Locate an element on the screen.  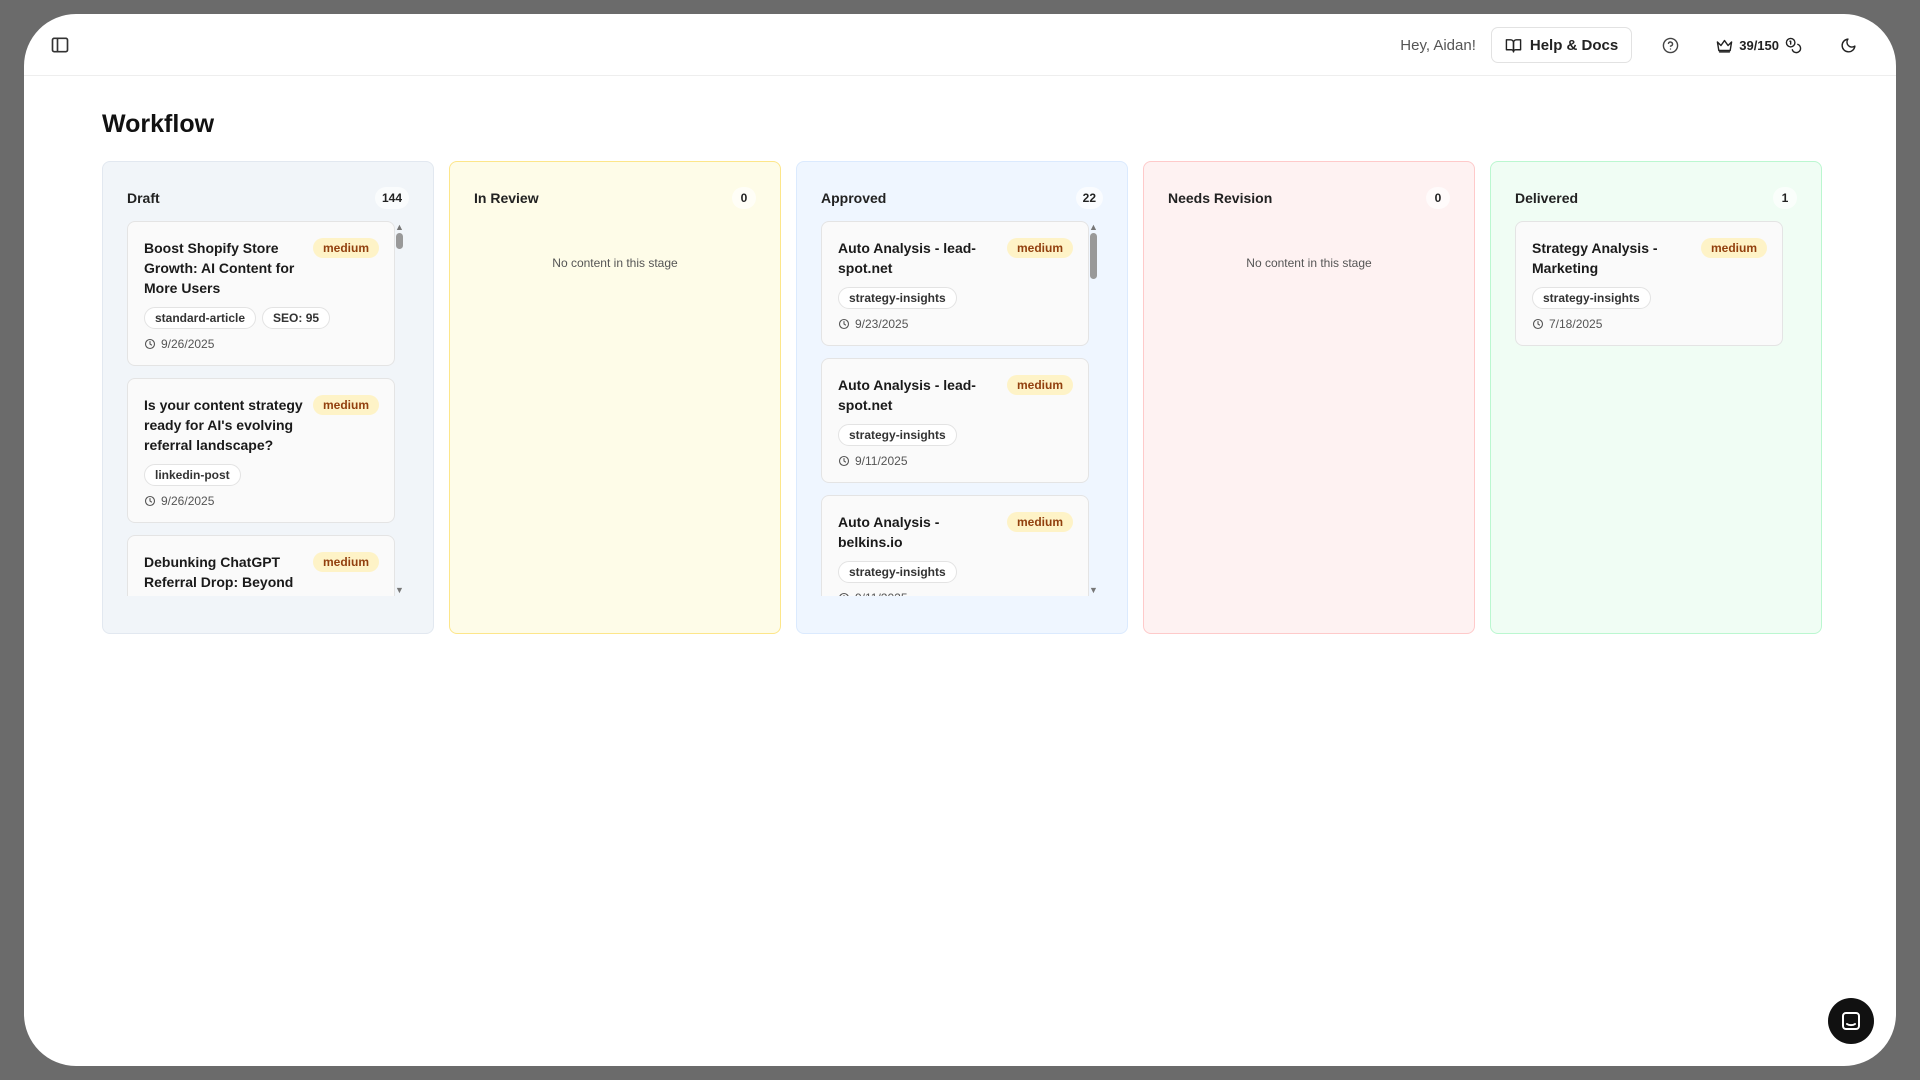
card-title: Auto Analysis - belkins.io is located at coordinates (889, 532).